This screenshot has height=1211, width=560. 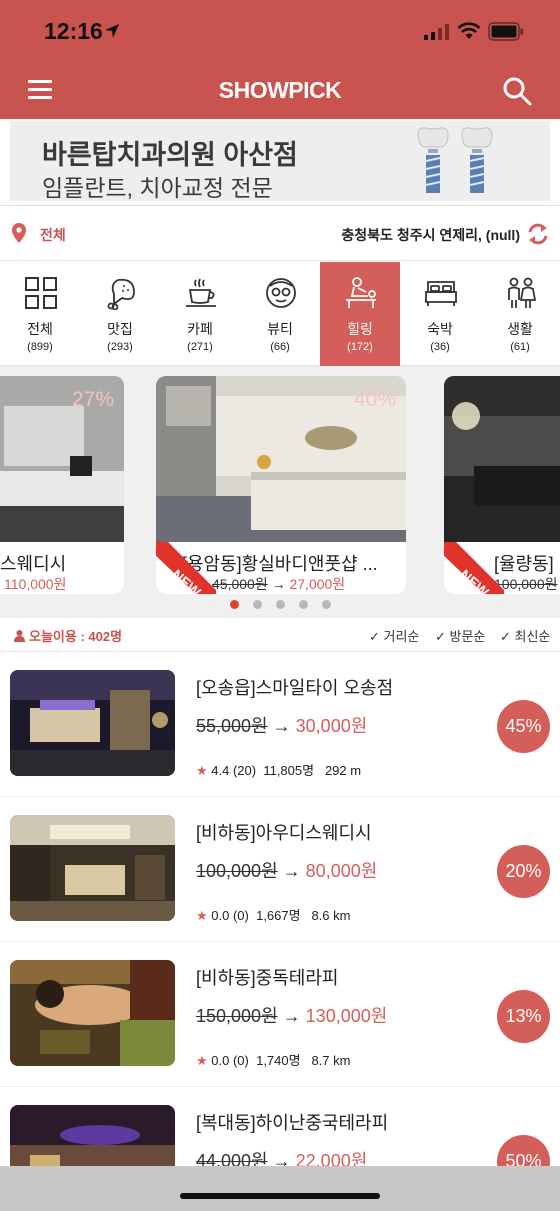 What do you see at coordinates (292, 1123) in the screenshot?
I see `venue-name: [복대동]하이난중국테라피` at bounding box center [292, 1123].